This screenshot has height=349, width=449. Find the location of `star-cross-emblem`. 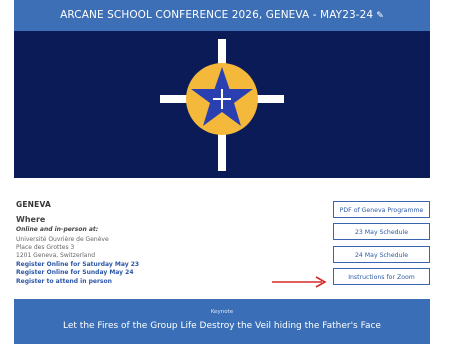

star-cross-emblem is located at coordinates (222, 105).